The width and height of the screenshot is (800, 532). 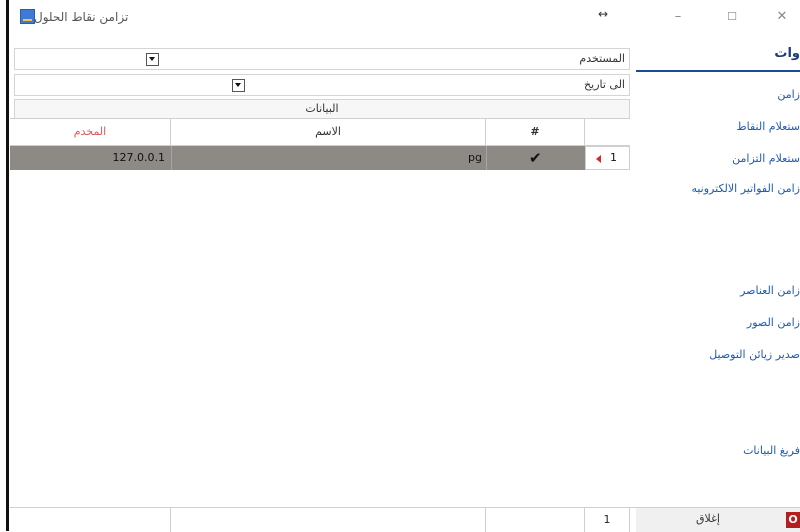 I want to click on current-row-arrow-icon, so click(x=598, y=159).